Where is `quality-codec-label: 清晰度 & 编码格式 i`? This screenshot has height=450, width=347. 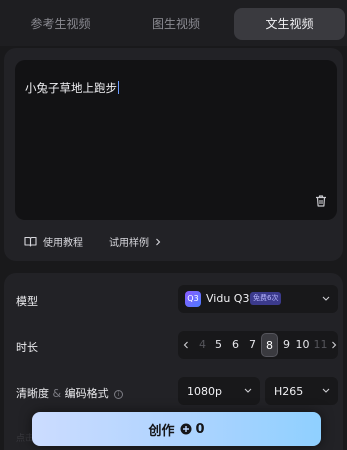 quality-codec-label: 清晰度 & 编码格式 i is located at coordinates (70, 393).